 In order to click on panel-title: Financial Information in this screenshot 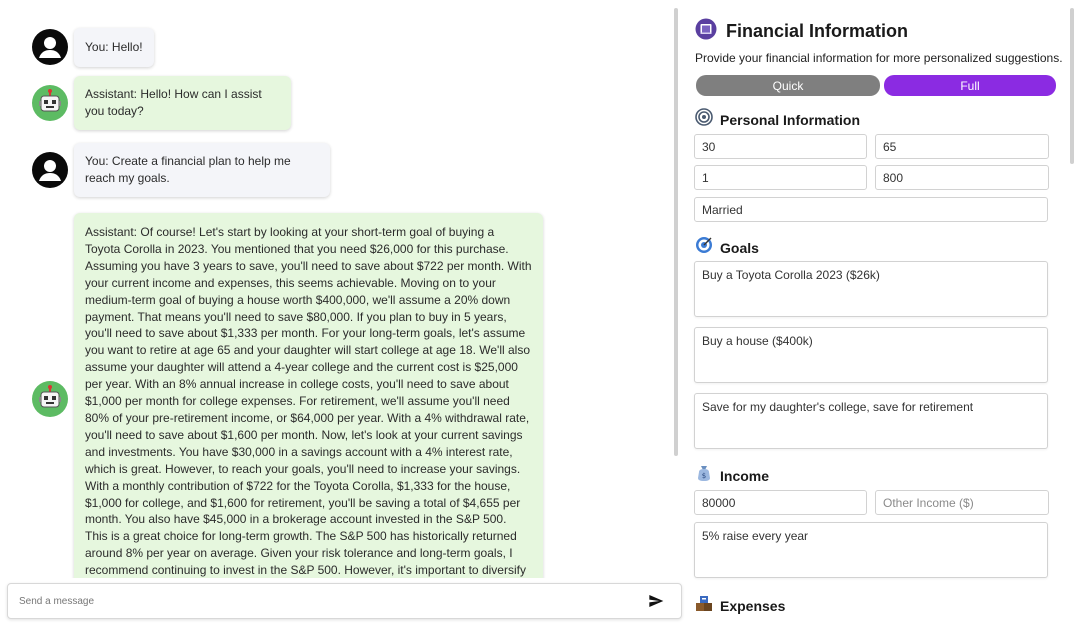, I will do `click(817, 31)`.